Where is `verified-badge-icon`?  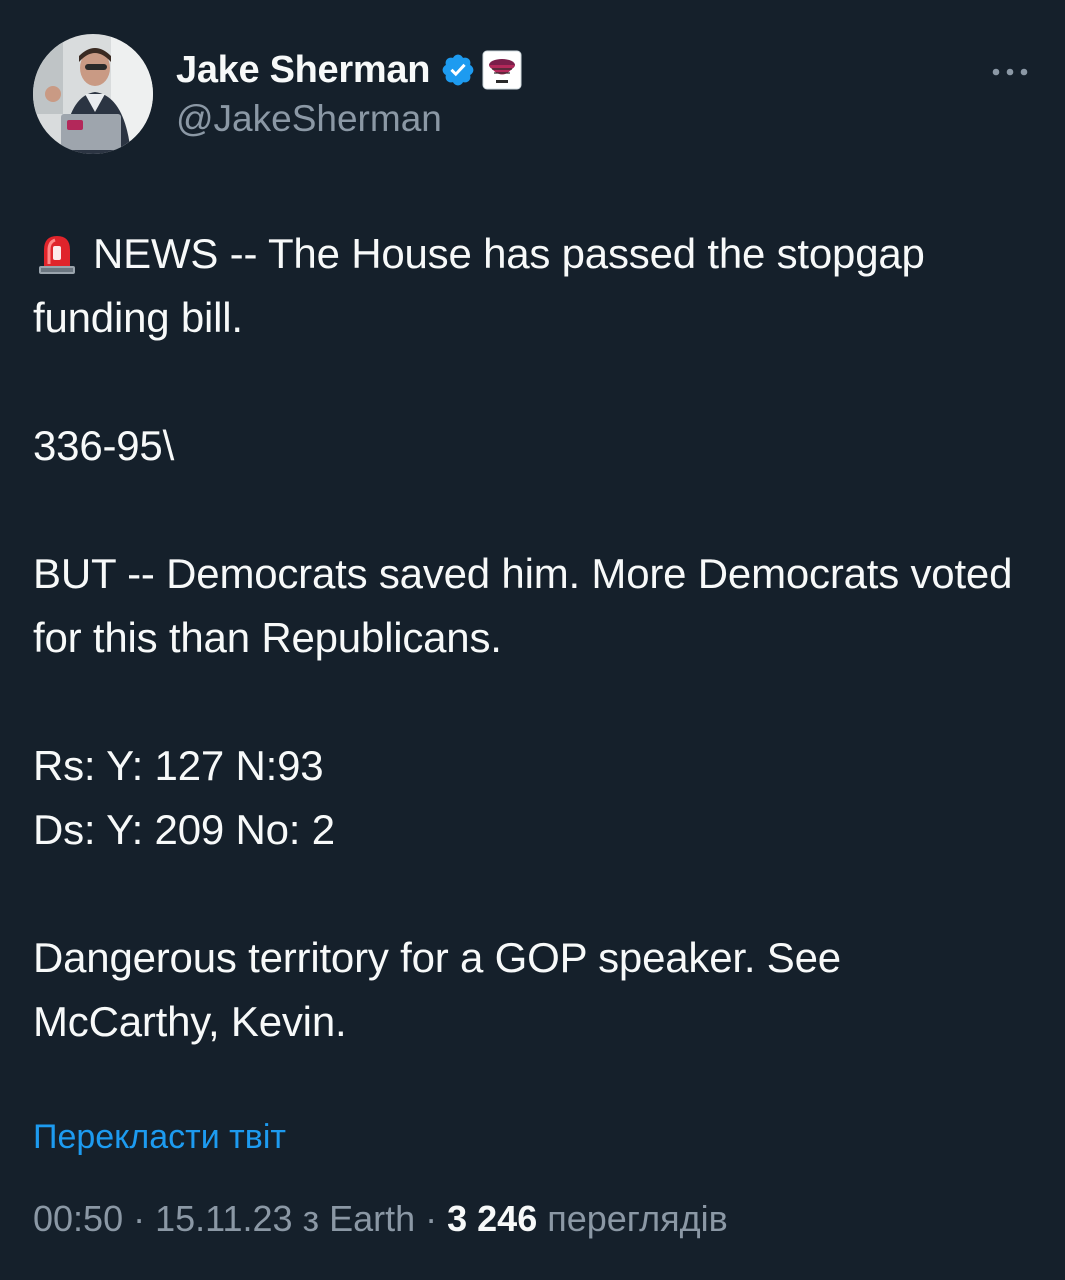 verified-badge-icon is located at coordinates (458, 70).